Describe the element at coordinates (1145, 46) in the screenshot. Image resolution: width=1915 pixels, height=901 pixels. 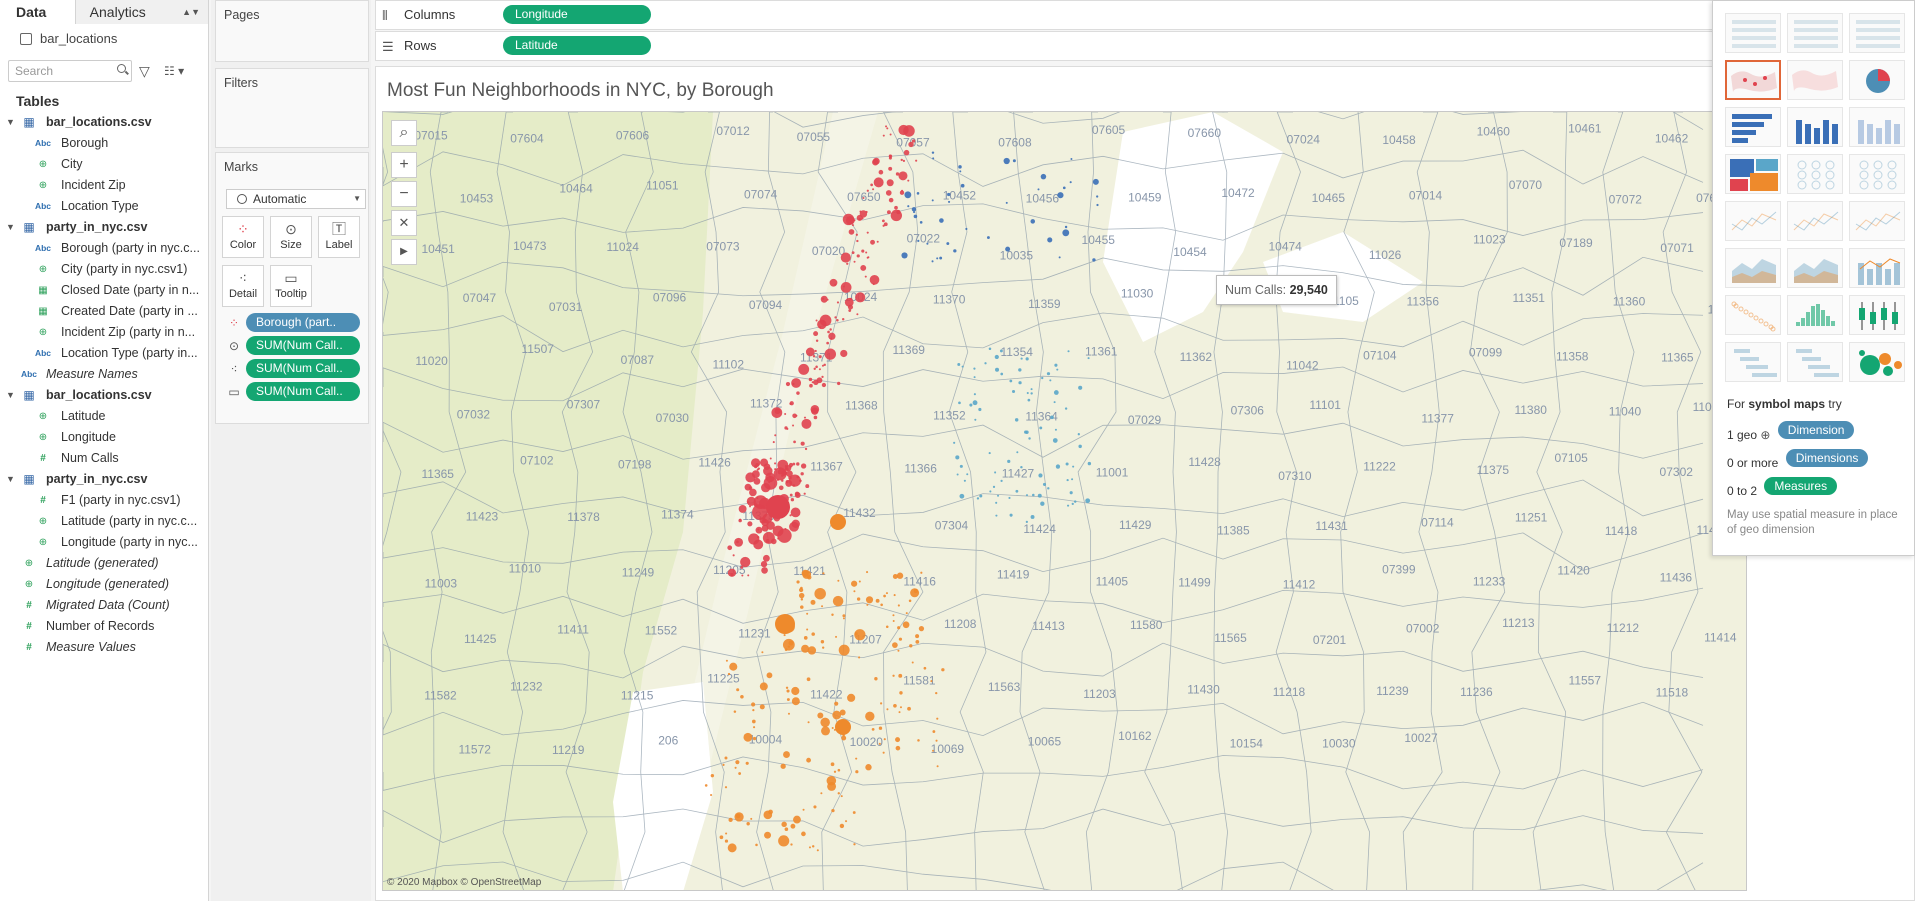
I see `rows-shelf: ☰ Rows Latitude` at that location.